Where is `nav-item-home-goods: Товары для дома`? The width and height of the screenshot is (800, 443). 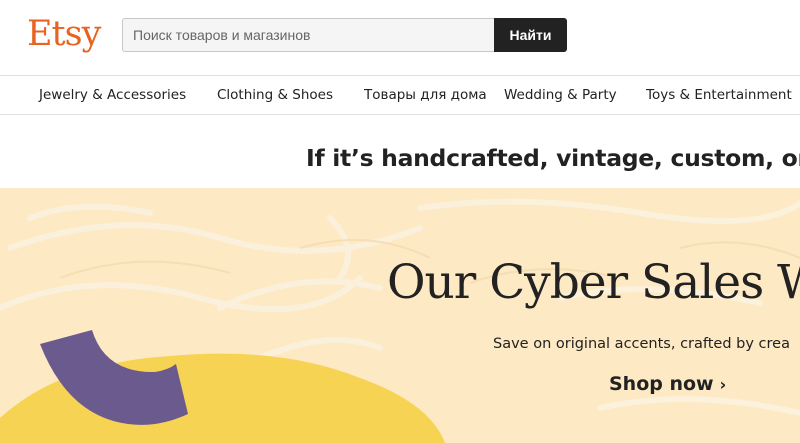
nav-item-home-goods: Товары для дома is located at coordinates (425, 95).